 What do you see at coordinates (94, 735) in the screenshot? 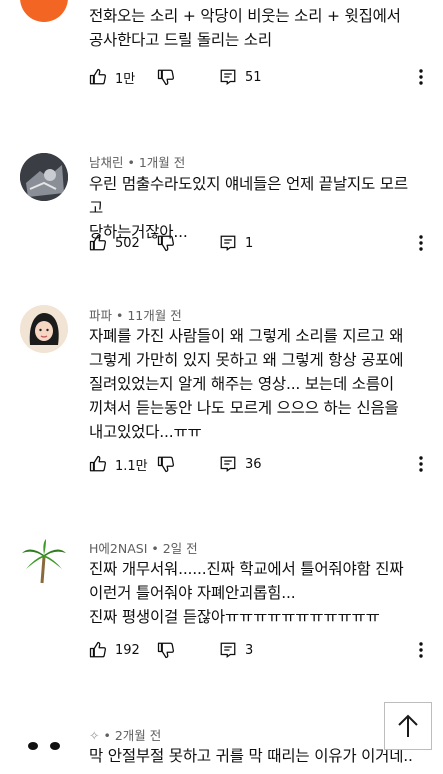
I see `author-emoji-placeholder: ✧` at bounding box center [94, 735].